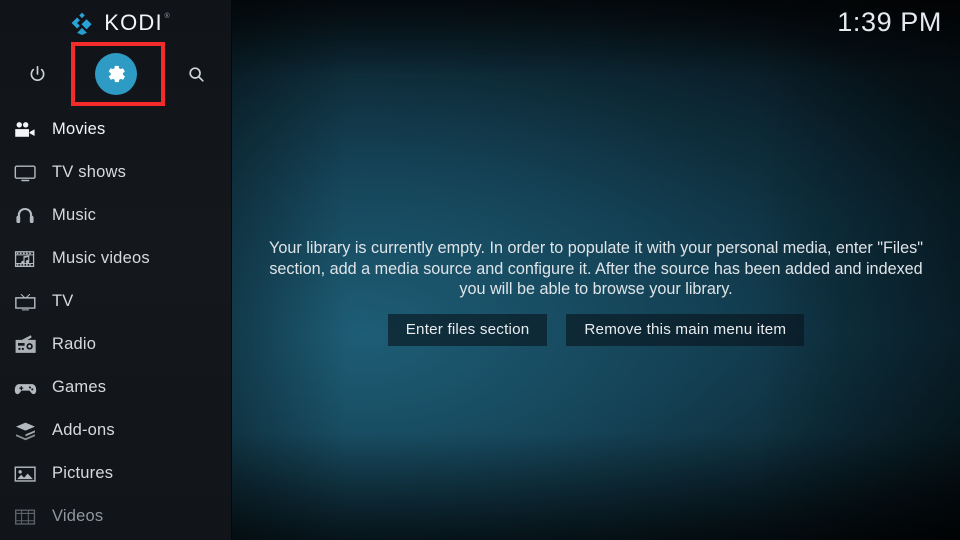 This screenshot has width=960, height=540. I want to click on settings-gear-circle, so click(116, 74).